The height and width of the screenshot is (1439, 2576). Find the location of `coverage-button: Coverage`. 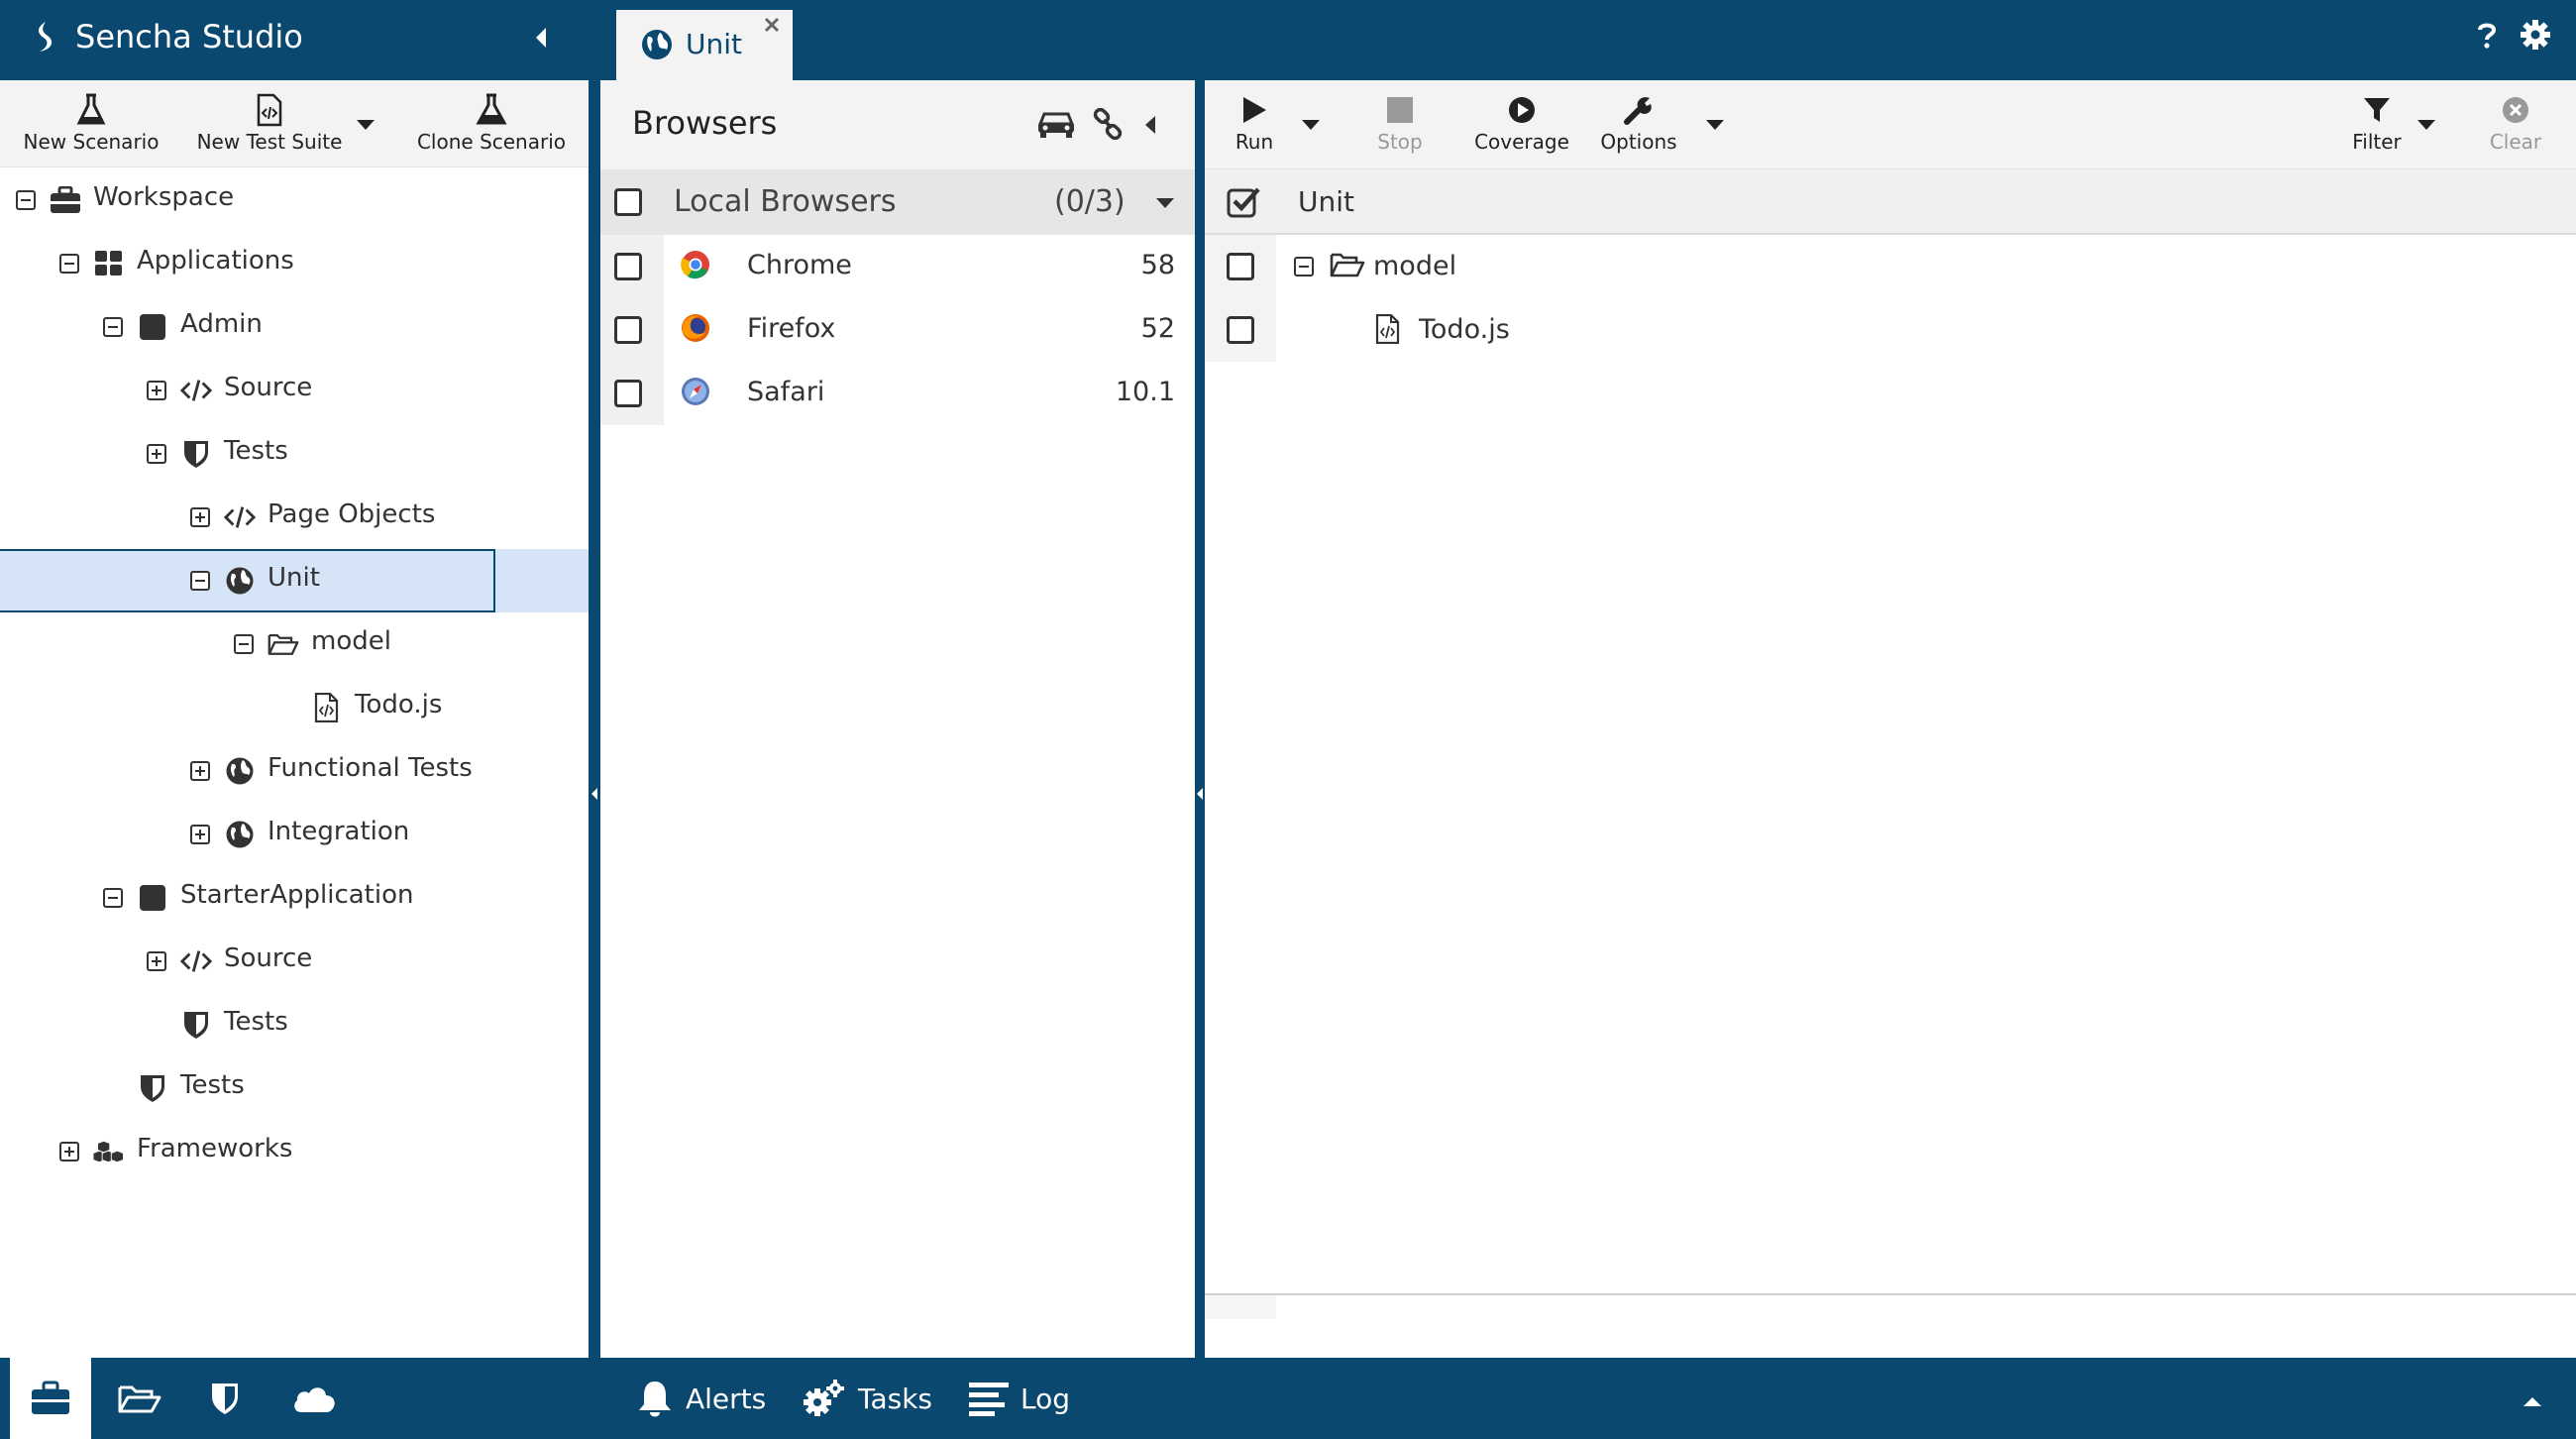

coverage-button: Coverage is located at coordinates (1521, 123).